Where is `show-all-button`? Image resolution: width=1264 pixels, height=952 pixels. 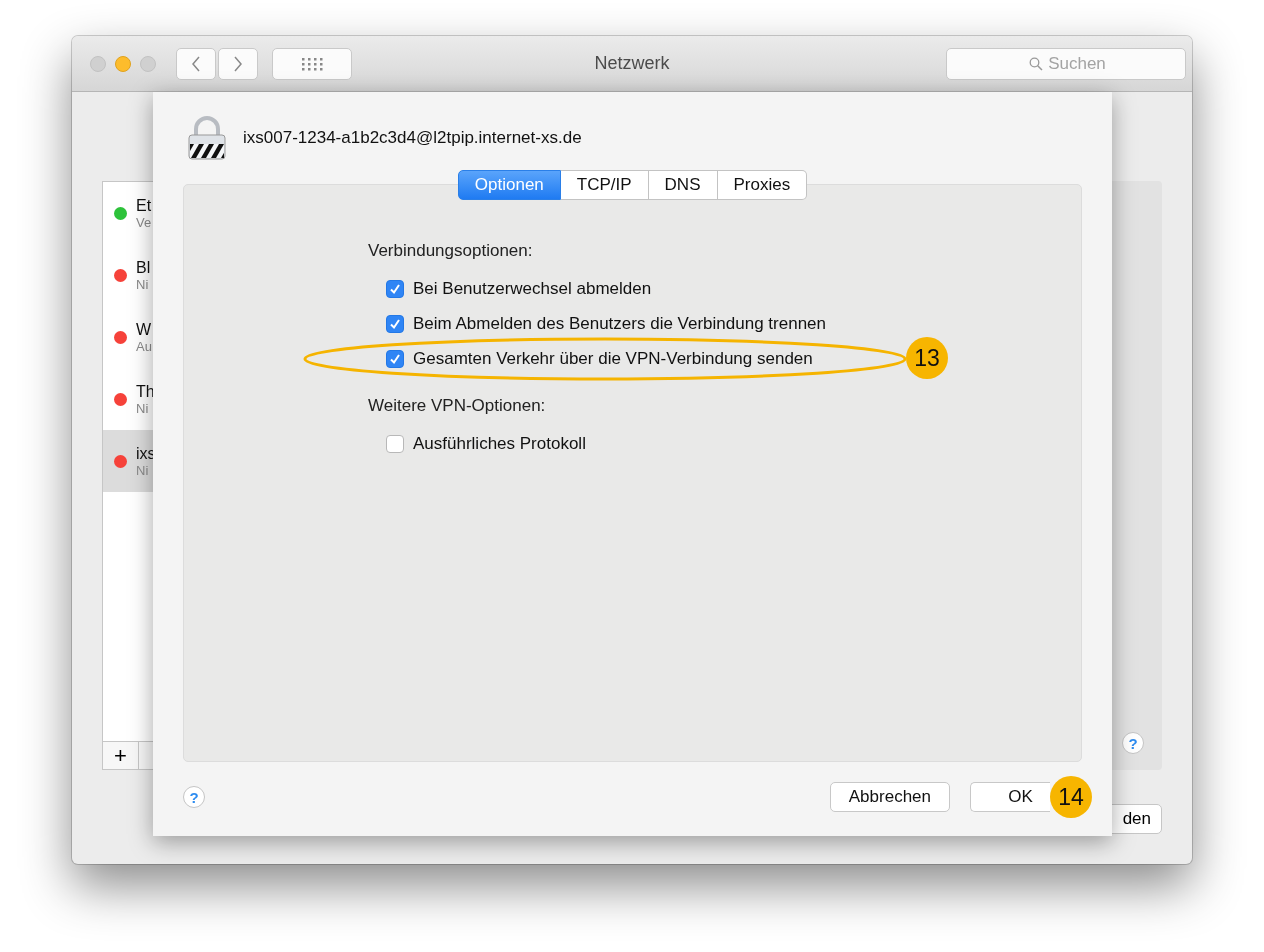 show-all-button is located at coordinates (312, 63).